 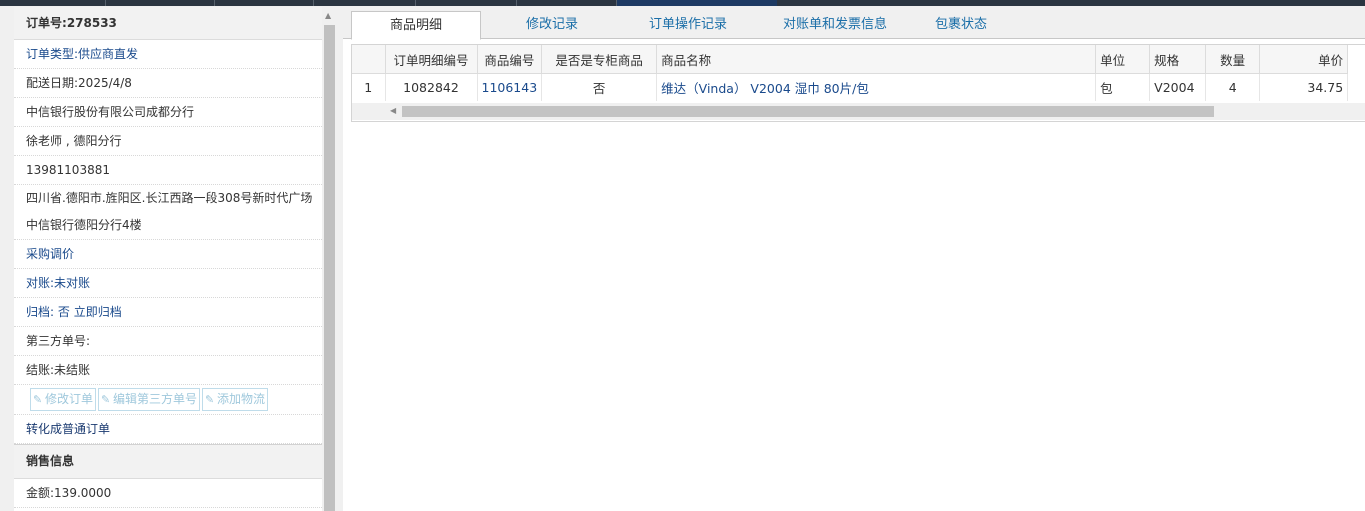 I want to click on order-type-label: 订单类型:, so click(x=52, y=54).